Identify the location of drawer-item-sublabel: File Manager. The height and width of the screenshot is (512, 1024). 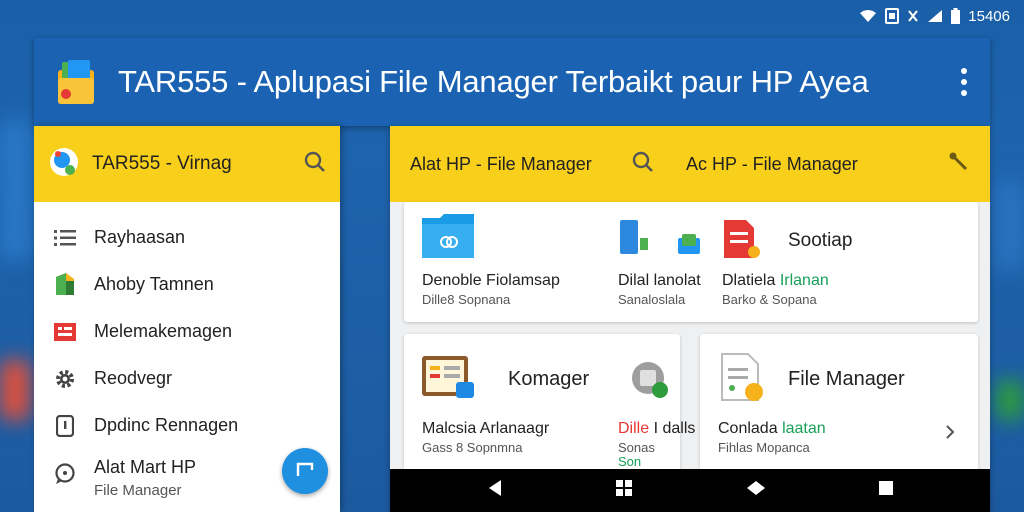
(138, 490).